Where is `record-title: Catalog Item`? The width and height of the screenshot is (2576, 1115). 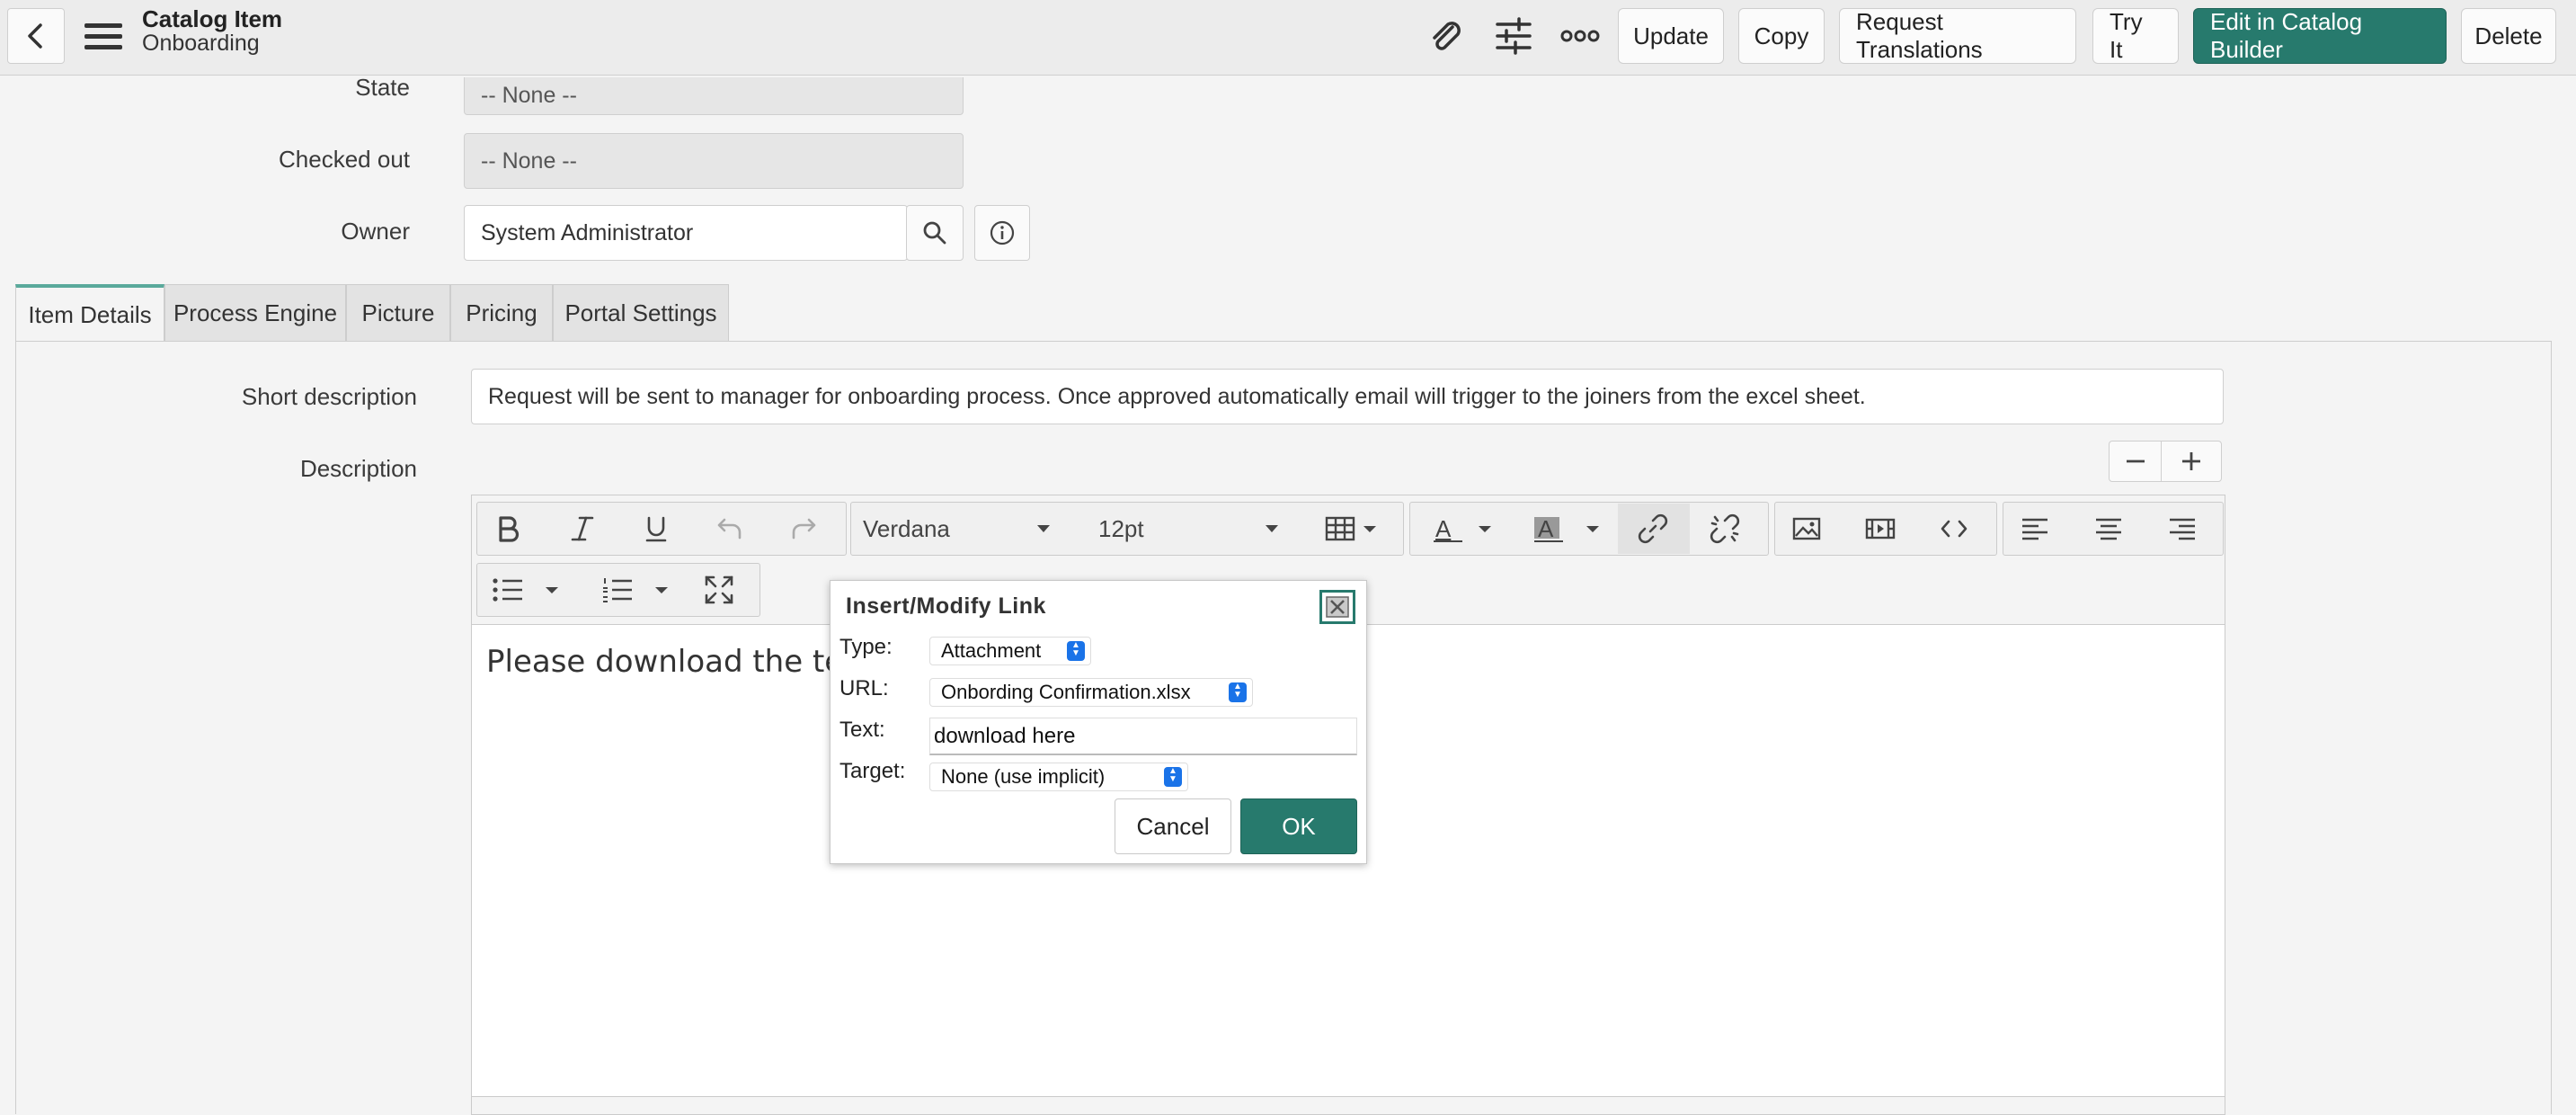
record-title: Catalog Item is located at coordinates (212, 18).